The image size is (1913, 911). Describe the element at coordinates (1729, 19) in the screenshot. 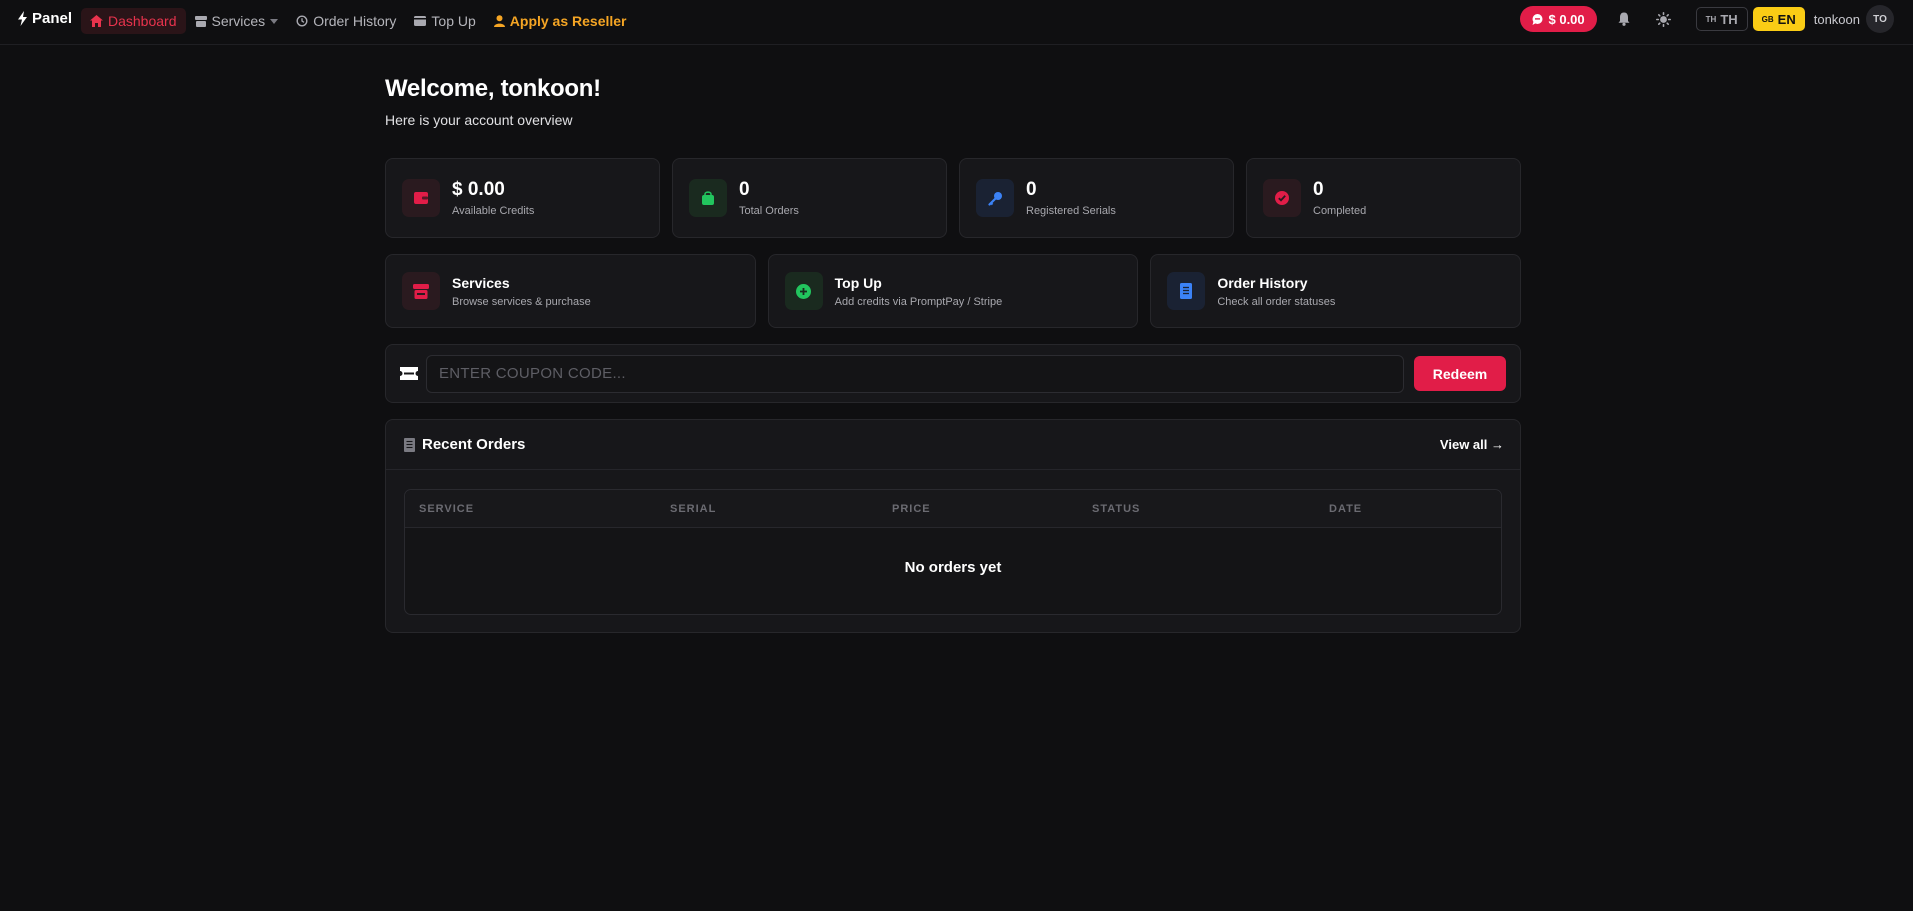

I see `language-th-label: TH` at that location.